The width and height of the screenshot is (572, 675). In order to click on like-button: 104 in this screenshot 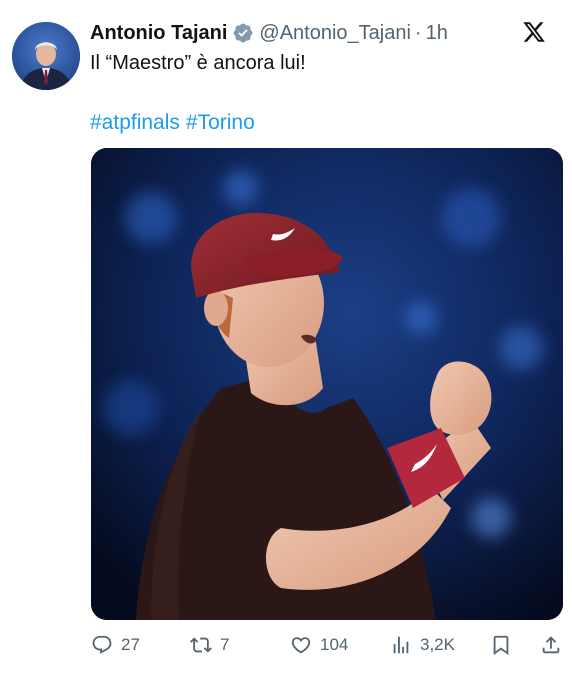, I will do `click(319, 645)`.